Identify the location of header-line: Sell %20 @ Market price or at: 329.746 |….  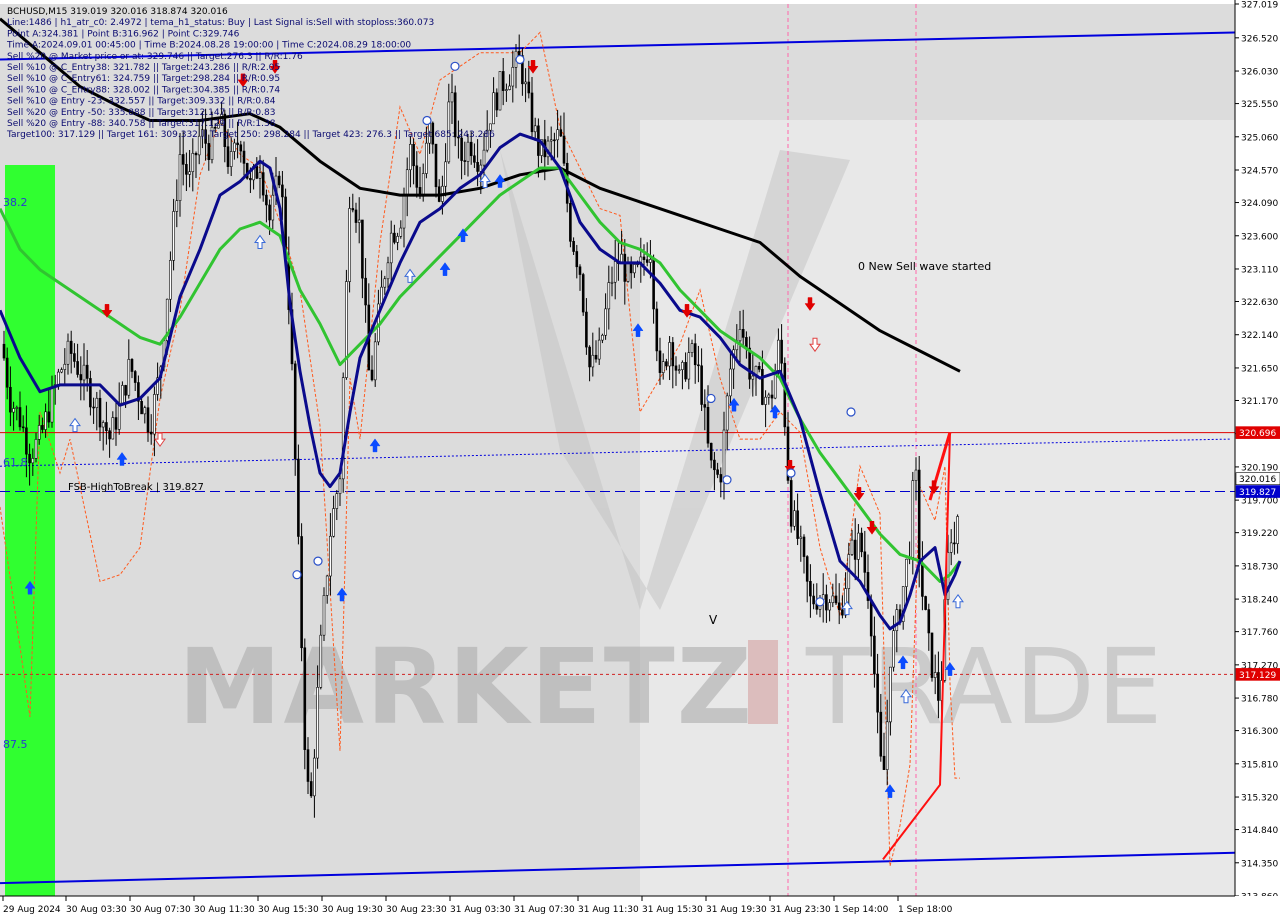
(155, 57).